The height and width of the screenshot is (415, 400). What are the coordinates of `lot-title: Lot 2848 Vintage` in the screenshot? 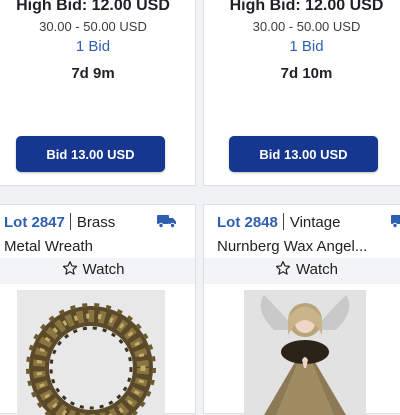 It's located at (278, 222).